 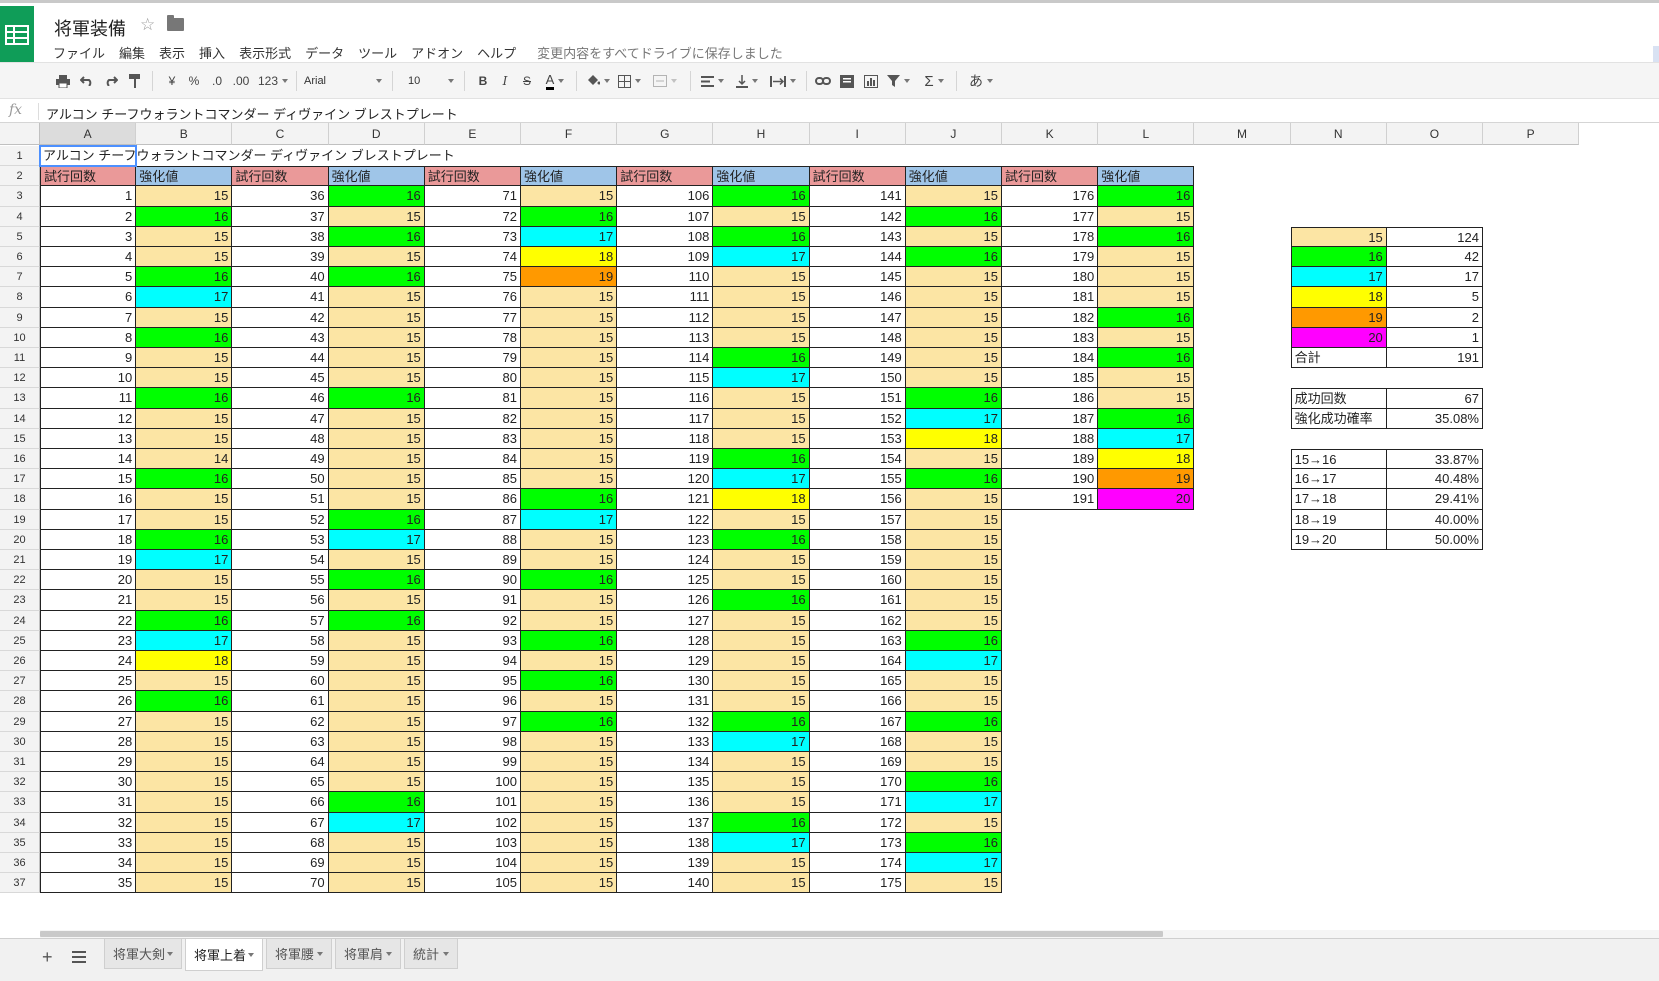 I want to click on value-cell: 14, so click(x=184, y=459).